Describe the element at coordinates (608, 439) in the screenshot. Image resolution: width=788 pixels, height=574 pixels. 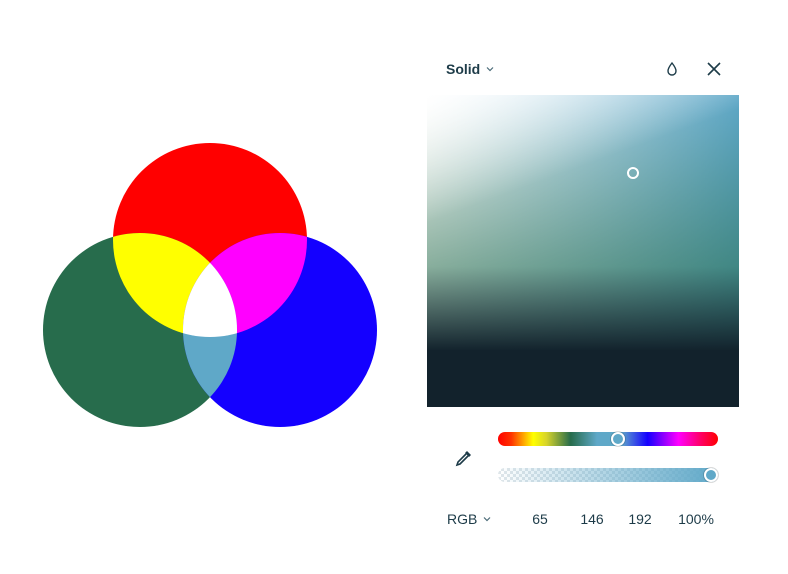
I see `hue-slider` at that location.